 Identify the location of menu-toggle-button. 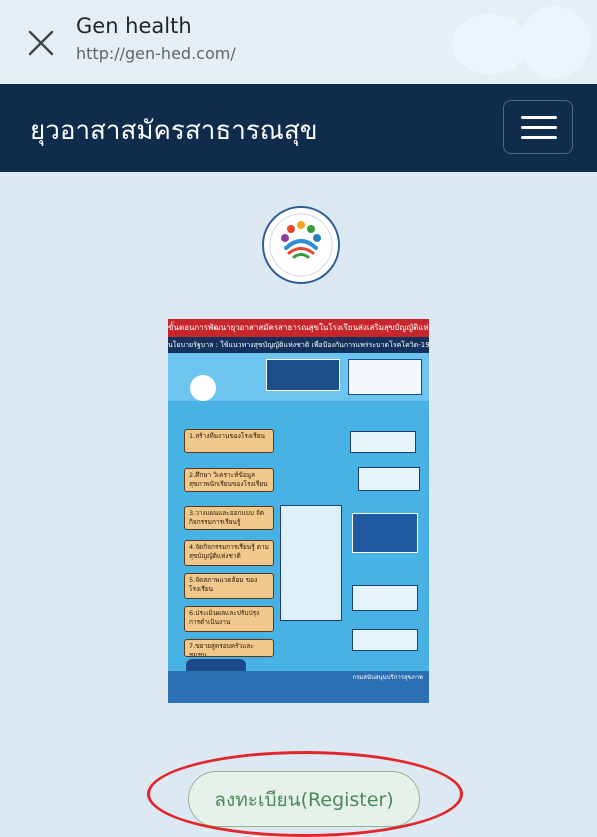
(538, 127).